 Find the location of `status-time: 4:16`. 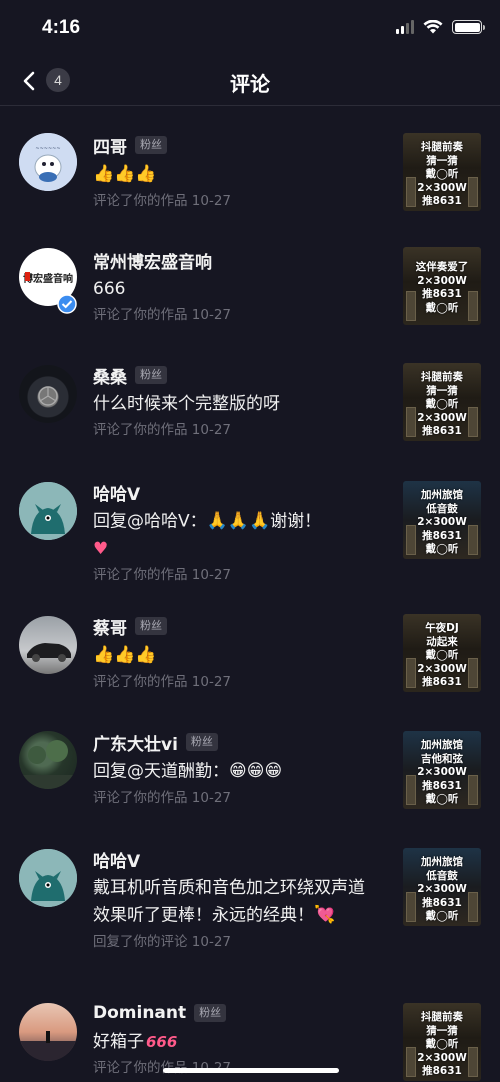

status-time: 4:16 is located at coordinates (61, 27).